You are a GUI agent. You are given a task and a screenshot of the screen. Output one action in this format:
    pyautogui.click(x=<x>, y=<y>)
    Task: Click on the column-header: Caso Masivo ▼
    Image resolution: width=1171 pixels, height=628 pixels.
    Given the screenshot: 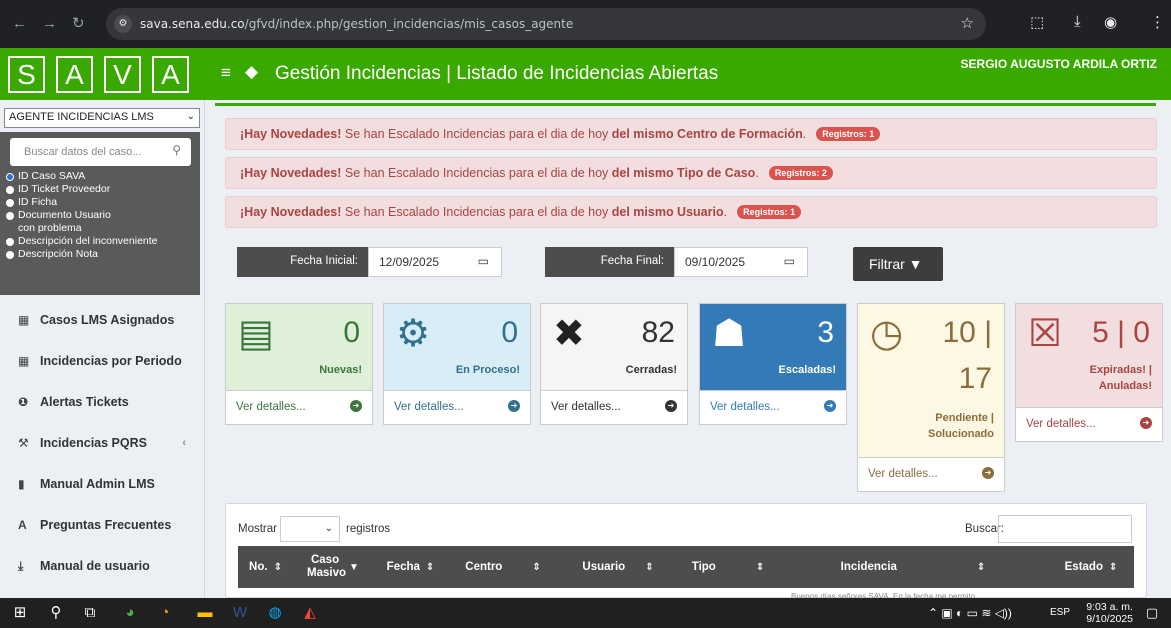 What is the action you would take?
    pyautogui.click(x=333, y=567)
    